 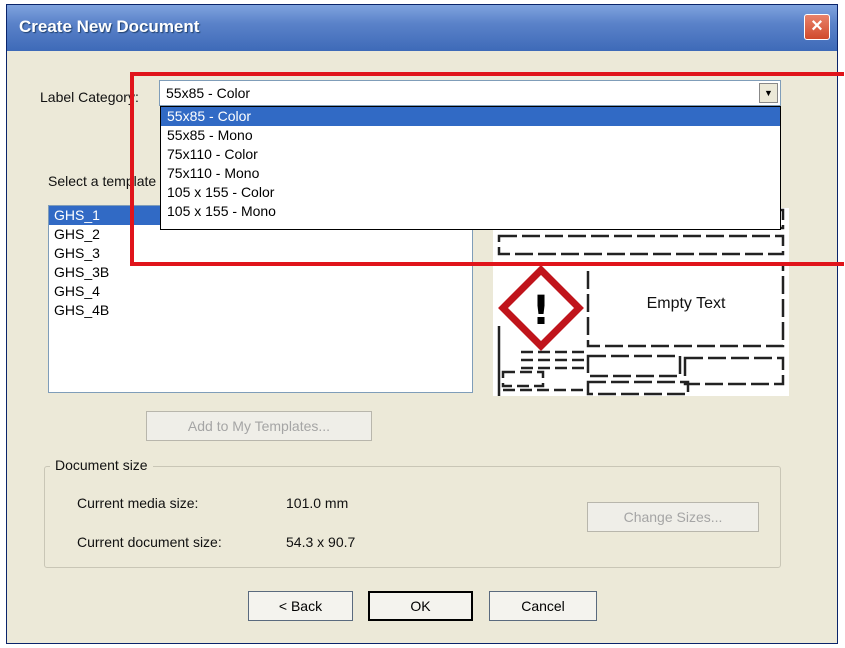 I want to click on template-item-ghs-4: GHS_4, so click(x=260, y=291).